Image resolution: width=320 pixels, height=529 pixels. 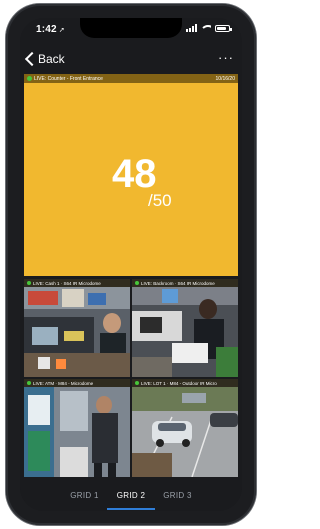 I want to click on counter-live-bar: LIVE: Counter - Front Entrance 10/16/20, so click(x=131, y=78).